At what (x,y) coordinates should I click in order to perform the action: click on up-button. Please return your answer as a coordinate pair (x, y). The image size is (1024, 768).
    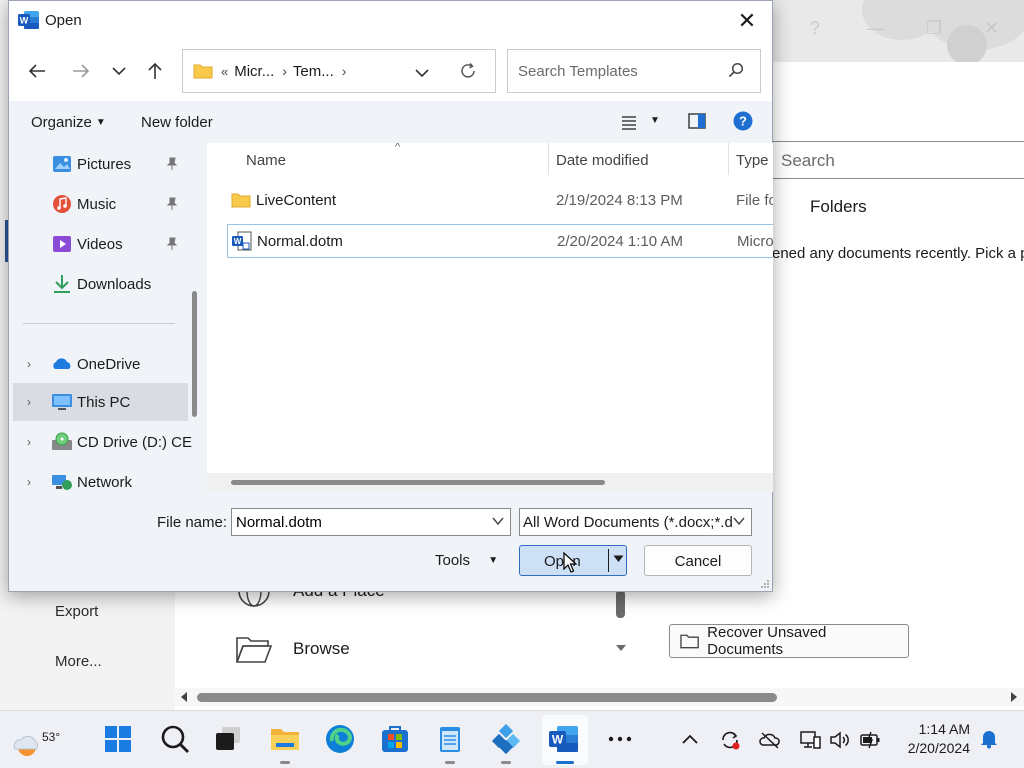
    Looking at the image, I should click on (155, 71).